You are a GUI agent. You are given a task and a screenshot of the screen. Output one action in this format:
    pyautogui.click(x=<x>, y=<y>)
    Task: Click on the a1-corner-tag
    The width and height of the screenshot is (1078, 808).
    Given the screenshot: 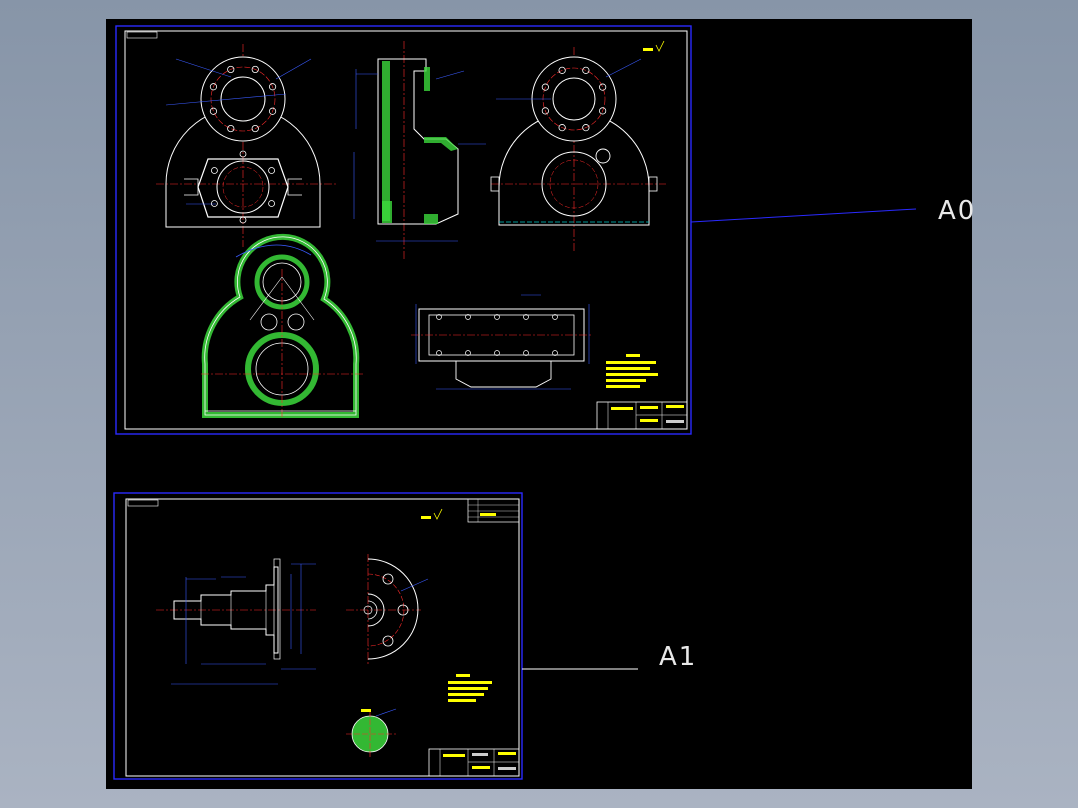 What is the action you would take?
    pyautogui.click(x=143, y=503)
    